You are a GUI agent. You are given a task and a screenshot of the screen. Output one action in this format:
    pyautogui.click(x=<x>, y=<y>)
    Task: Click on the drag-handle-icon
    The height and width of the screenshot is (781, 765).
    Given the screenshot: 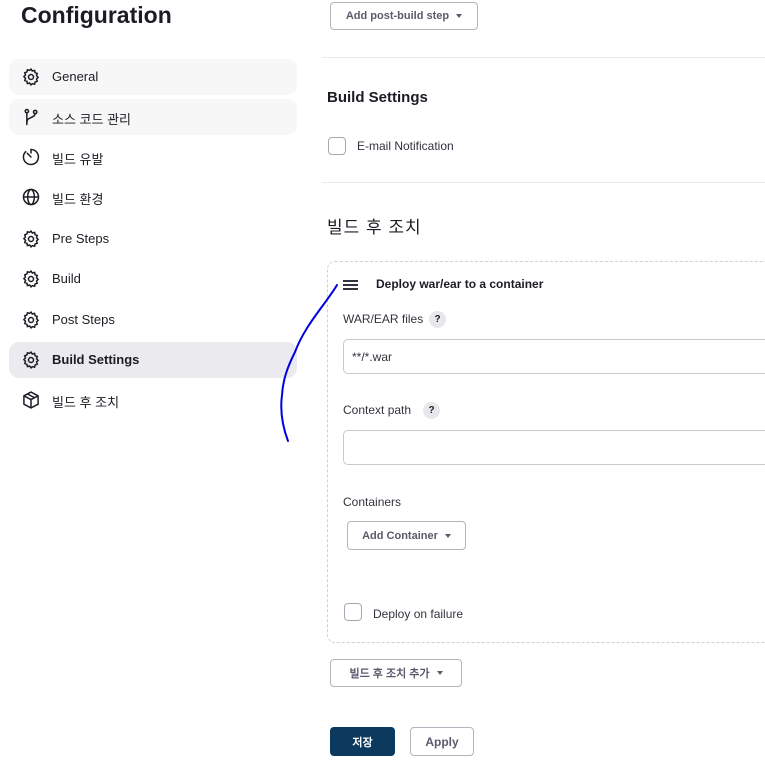 What is the action you would take?
    pyautogui.click(x=350, y=285)
    